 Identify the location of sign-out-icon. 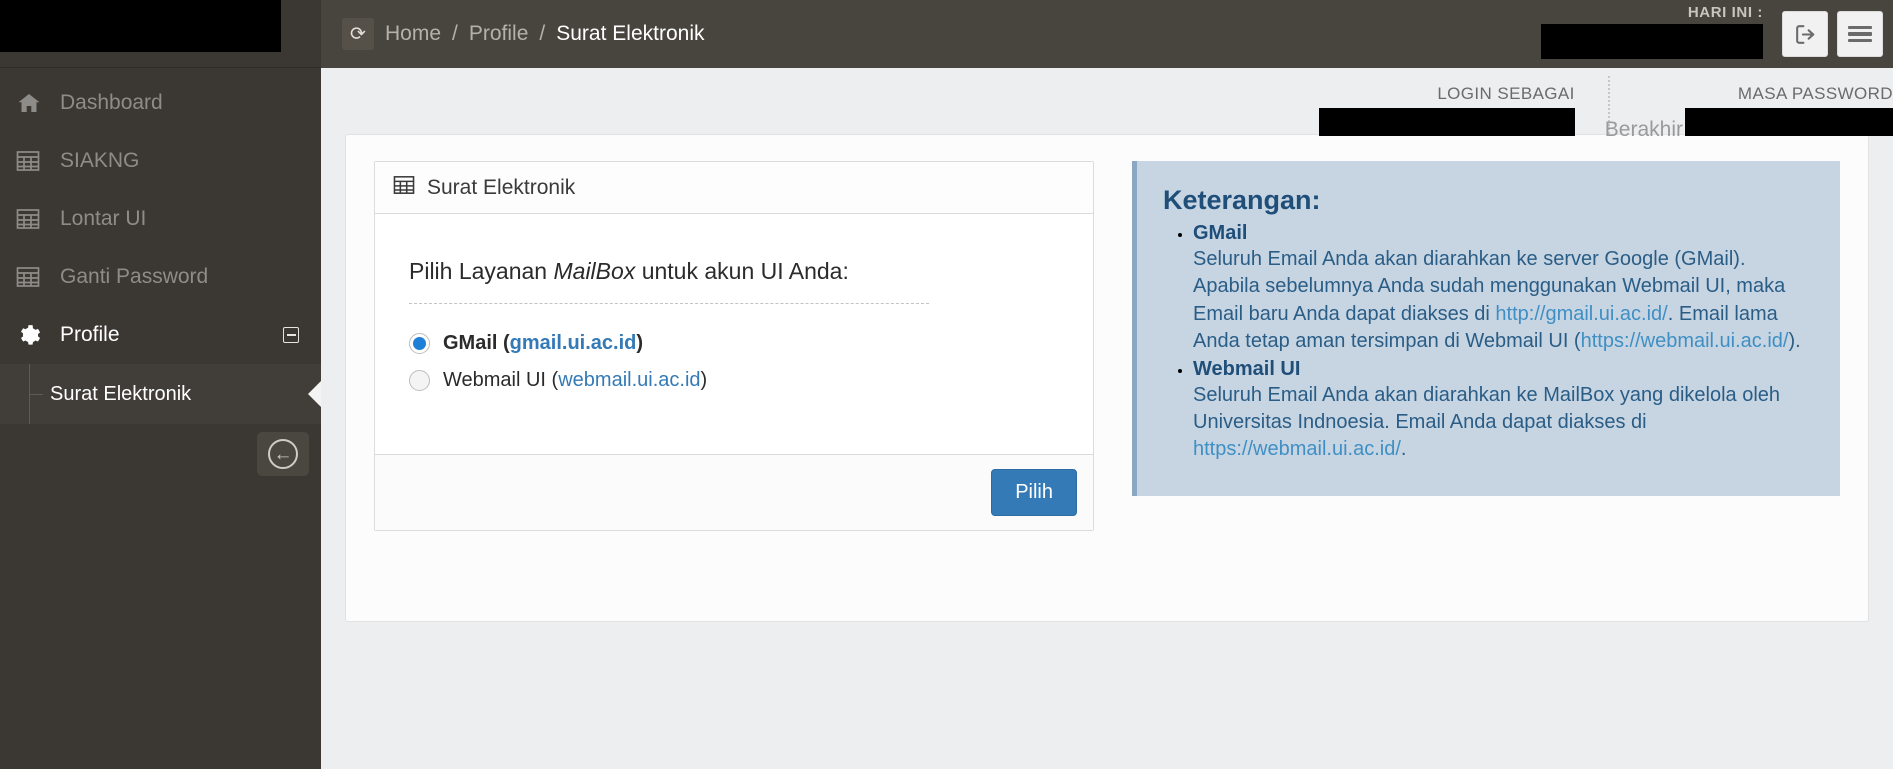
(1805, 34).